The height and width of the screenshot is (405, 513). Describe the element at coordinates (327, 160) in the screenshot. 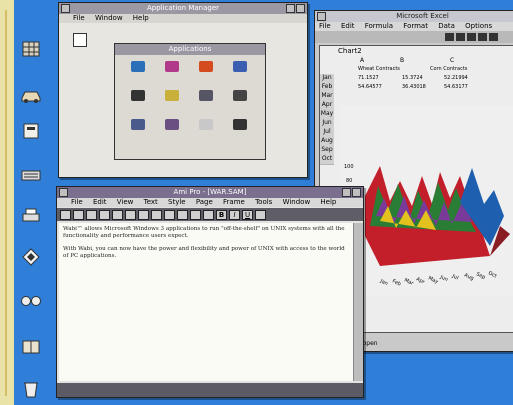

I see `row-header: Oct` at that location.